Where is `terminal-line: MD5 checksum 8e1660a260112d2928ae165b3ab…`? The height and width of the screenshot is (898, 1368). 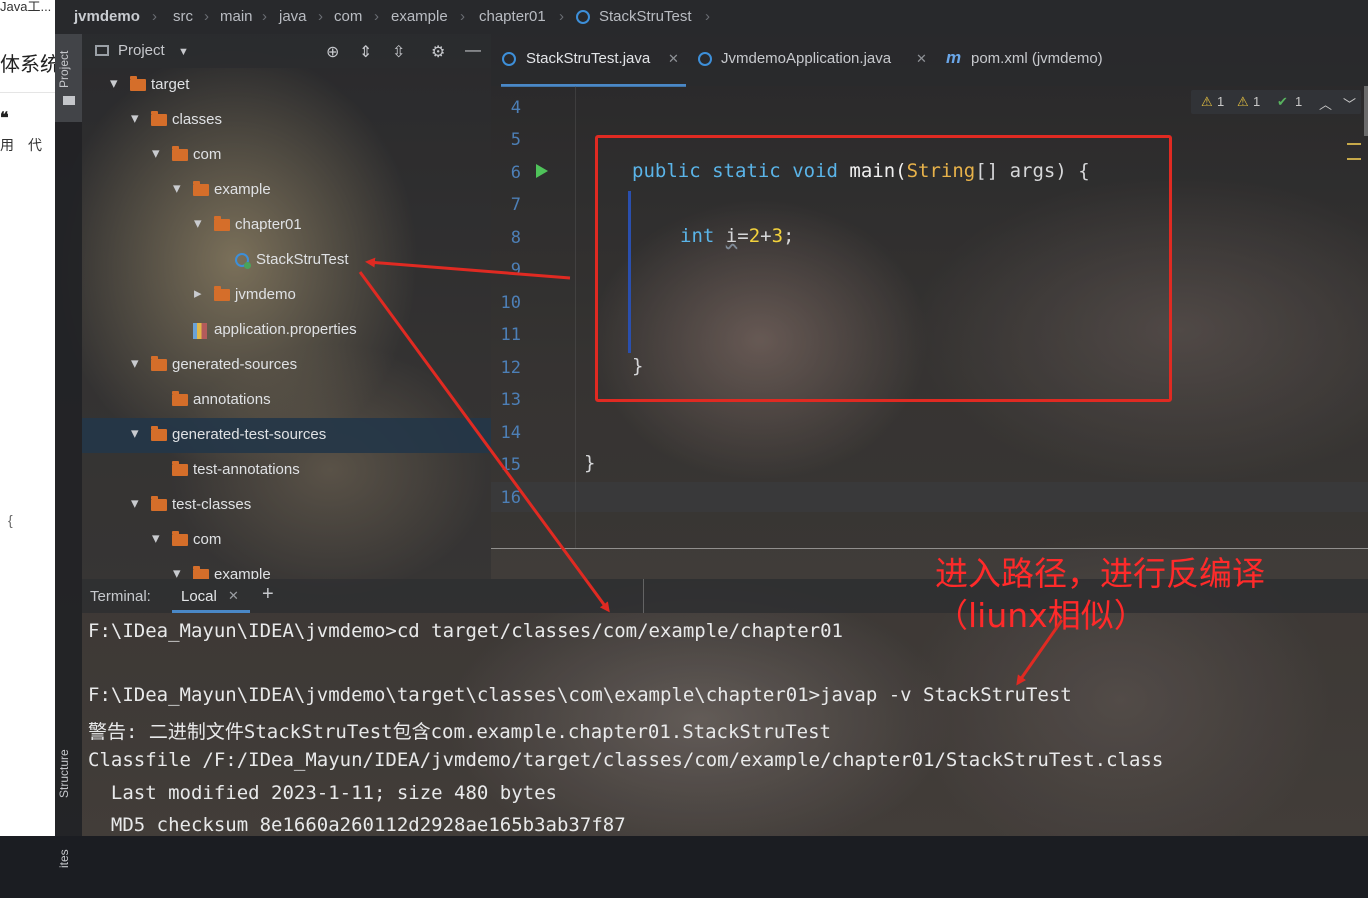 terminal-line: MD5 checksum 8e1660a260112d2928ae165b3ab… is located at coordinates (357, 825).